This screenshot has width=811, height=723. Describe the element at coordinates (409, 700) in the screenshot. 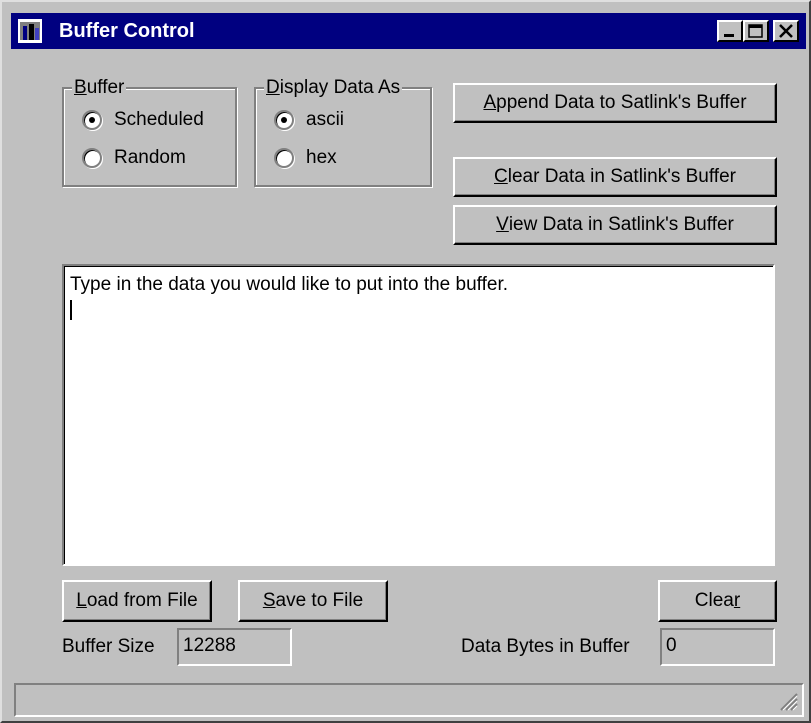

I see `status-bar` at that location.